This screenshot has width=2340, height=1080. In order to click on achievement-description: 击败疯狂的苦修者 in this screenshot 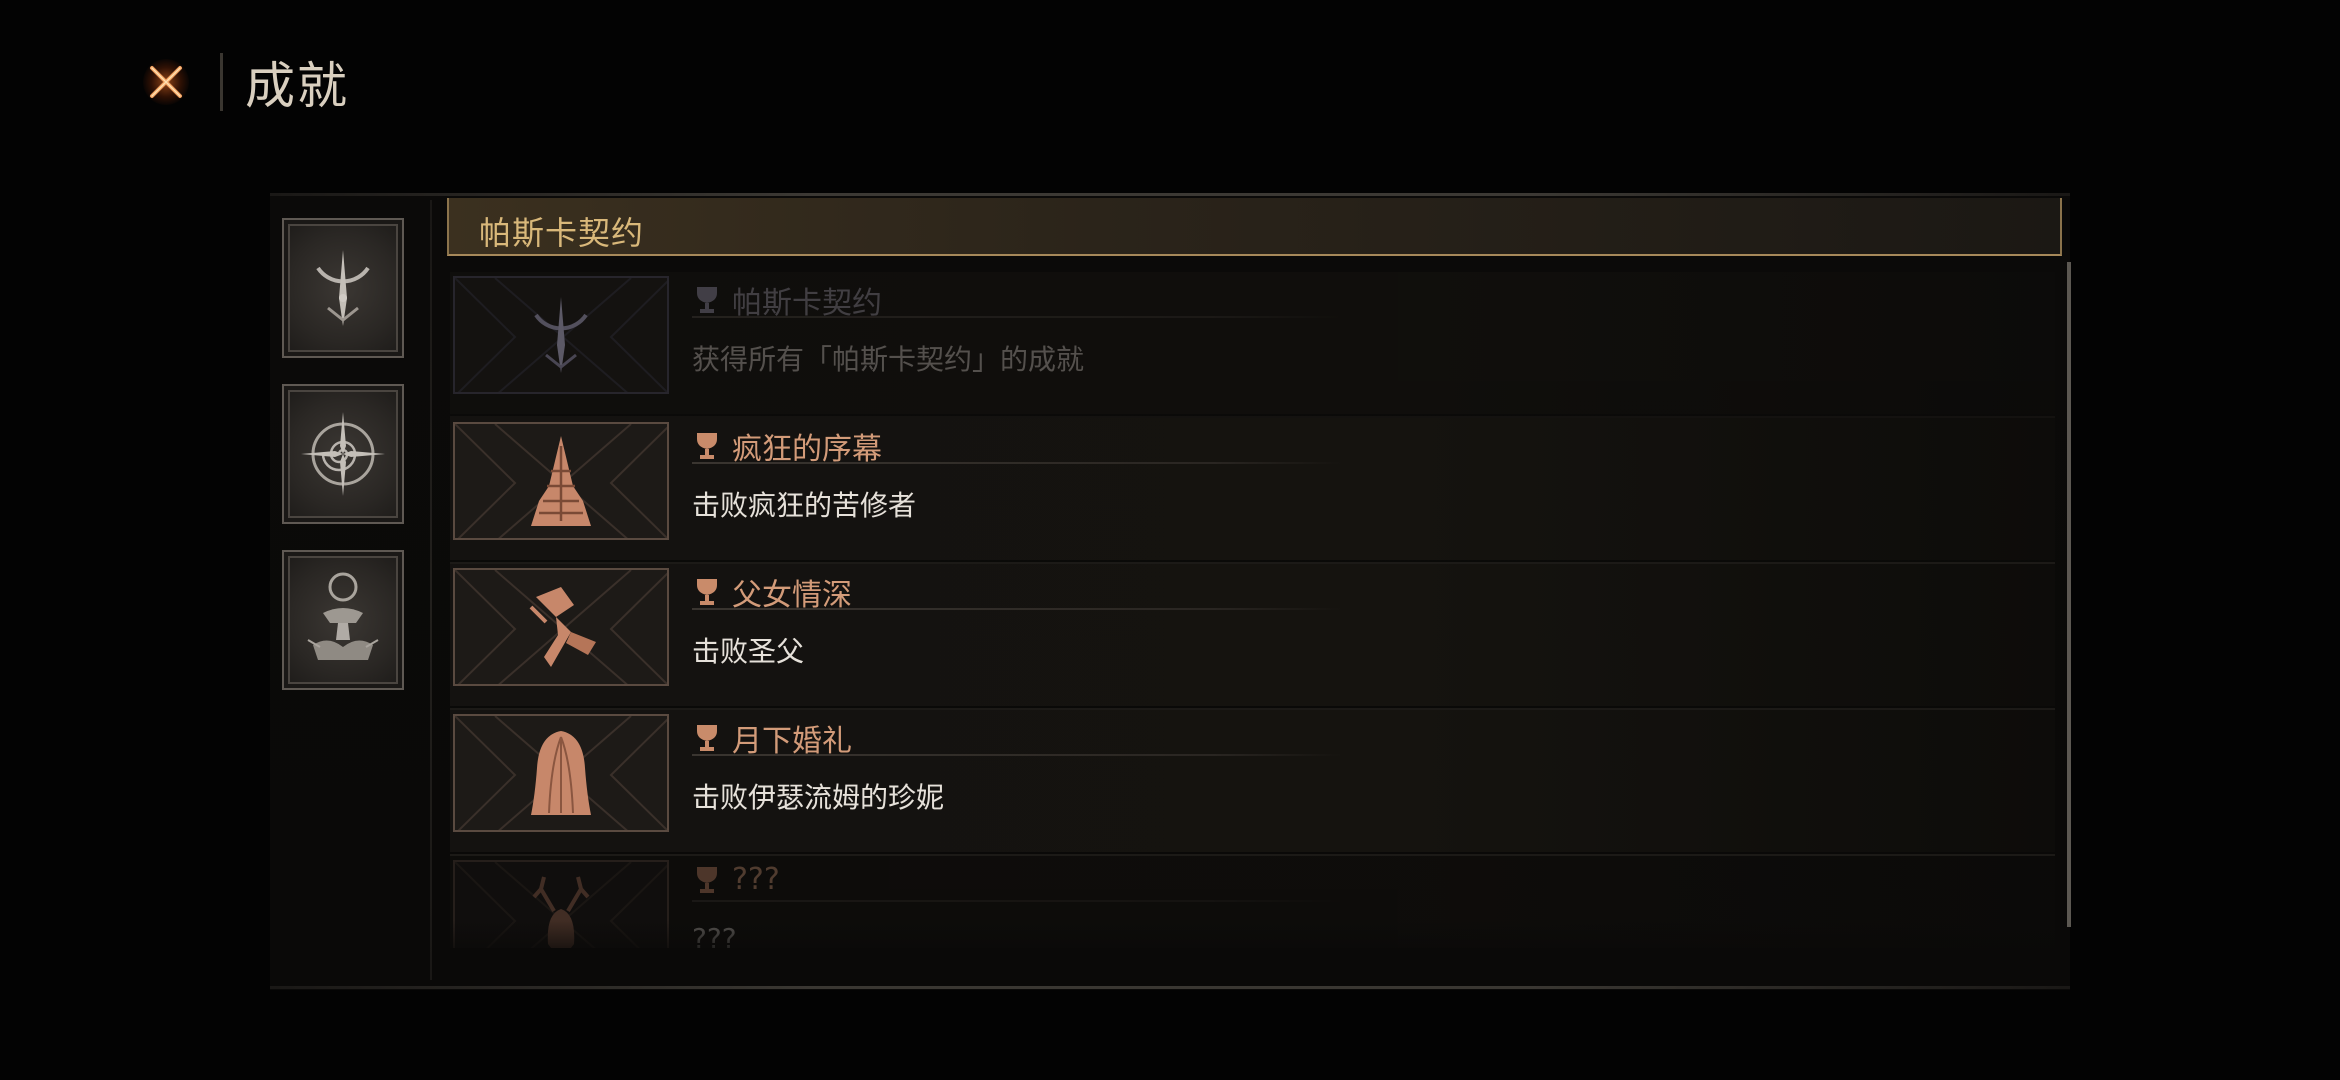, I will do `click(804, 505)`.